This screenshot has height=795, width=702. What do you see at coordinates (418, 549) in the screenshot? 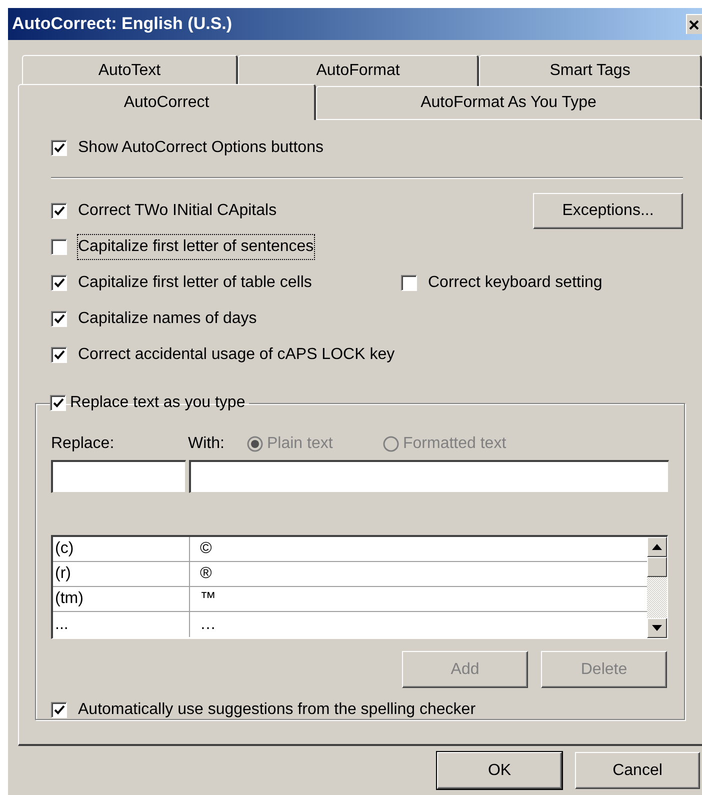
I see `table-cell: ©` at bounding box center [418, 549].